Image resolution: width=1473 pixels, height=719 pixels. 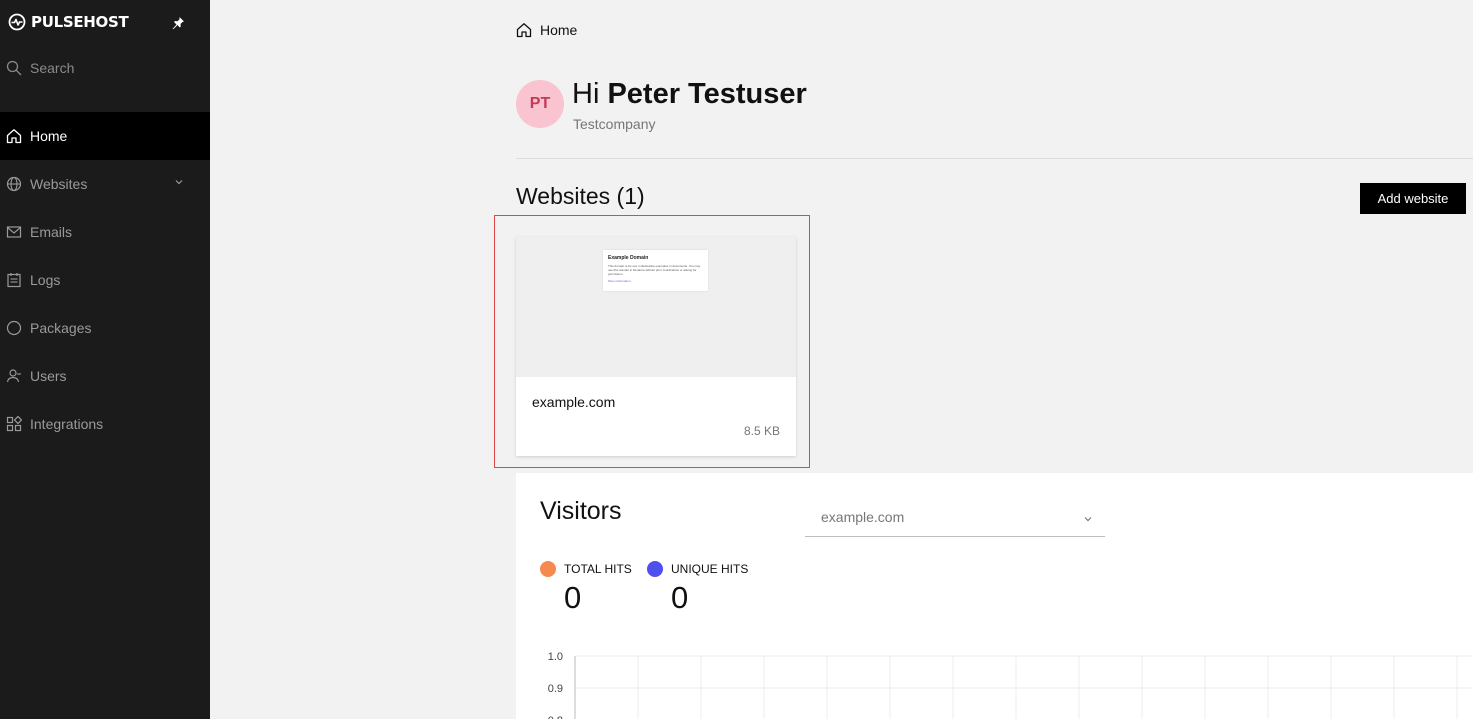 What do you see at coordinates (178, 23) in the screenshot?
I see `pin-icon` at bounding box center [178, 23].